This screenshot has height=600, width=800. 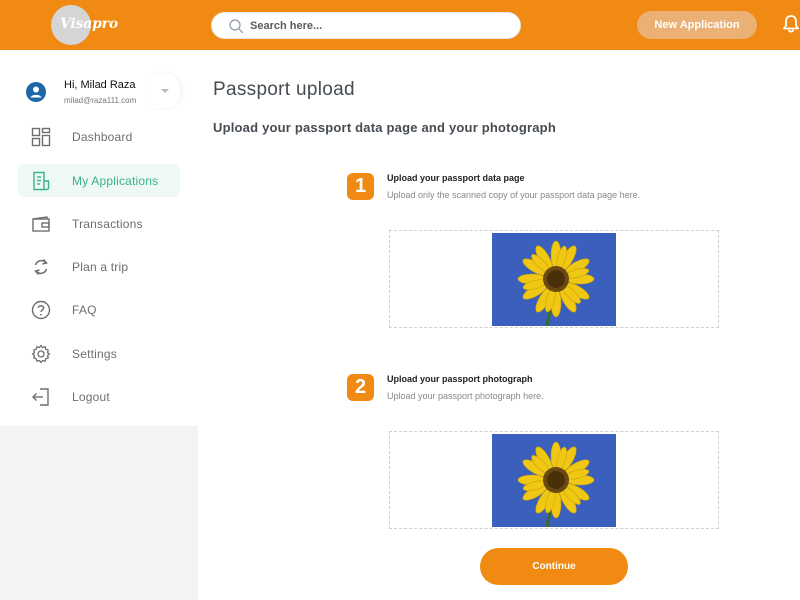 I want to click on question-icon, so click(x=41, y=310).